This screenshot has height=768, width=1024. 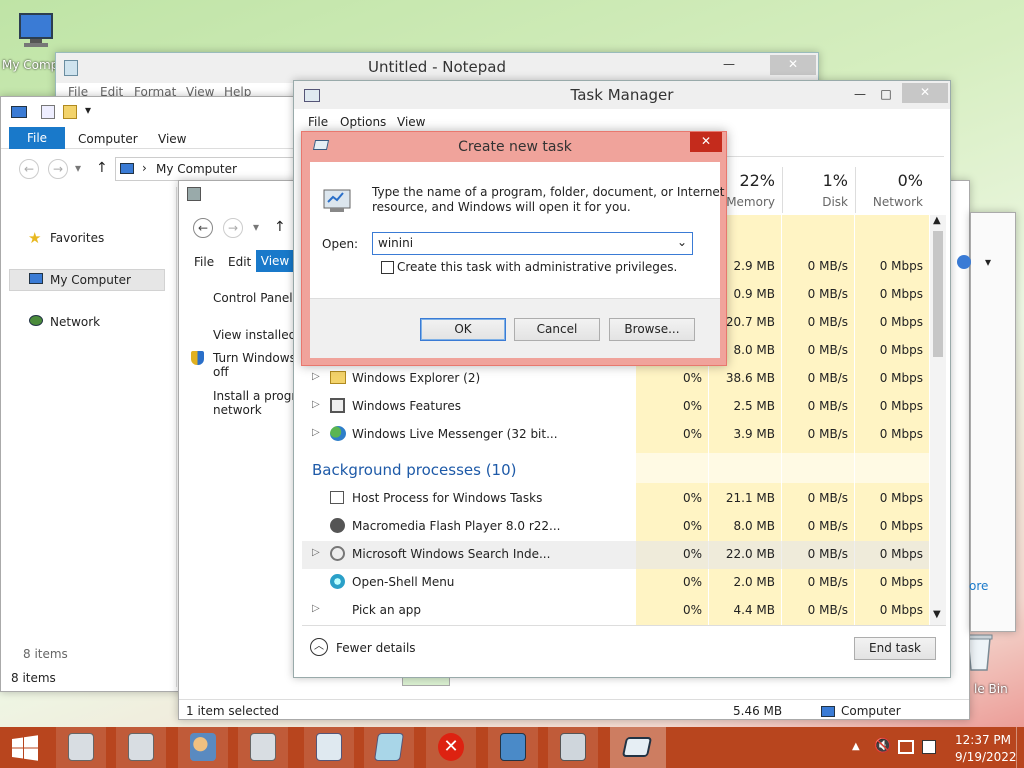 What do you see at coordinates (835, 180) in the screenshot?
I see `tm-disk-pct: 1%` at bounding box center [835, 180].